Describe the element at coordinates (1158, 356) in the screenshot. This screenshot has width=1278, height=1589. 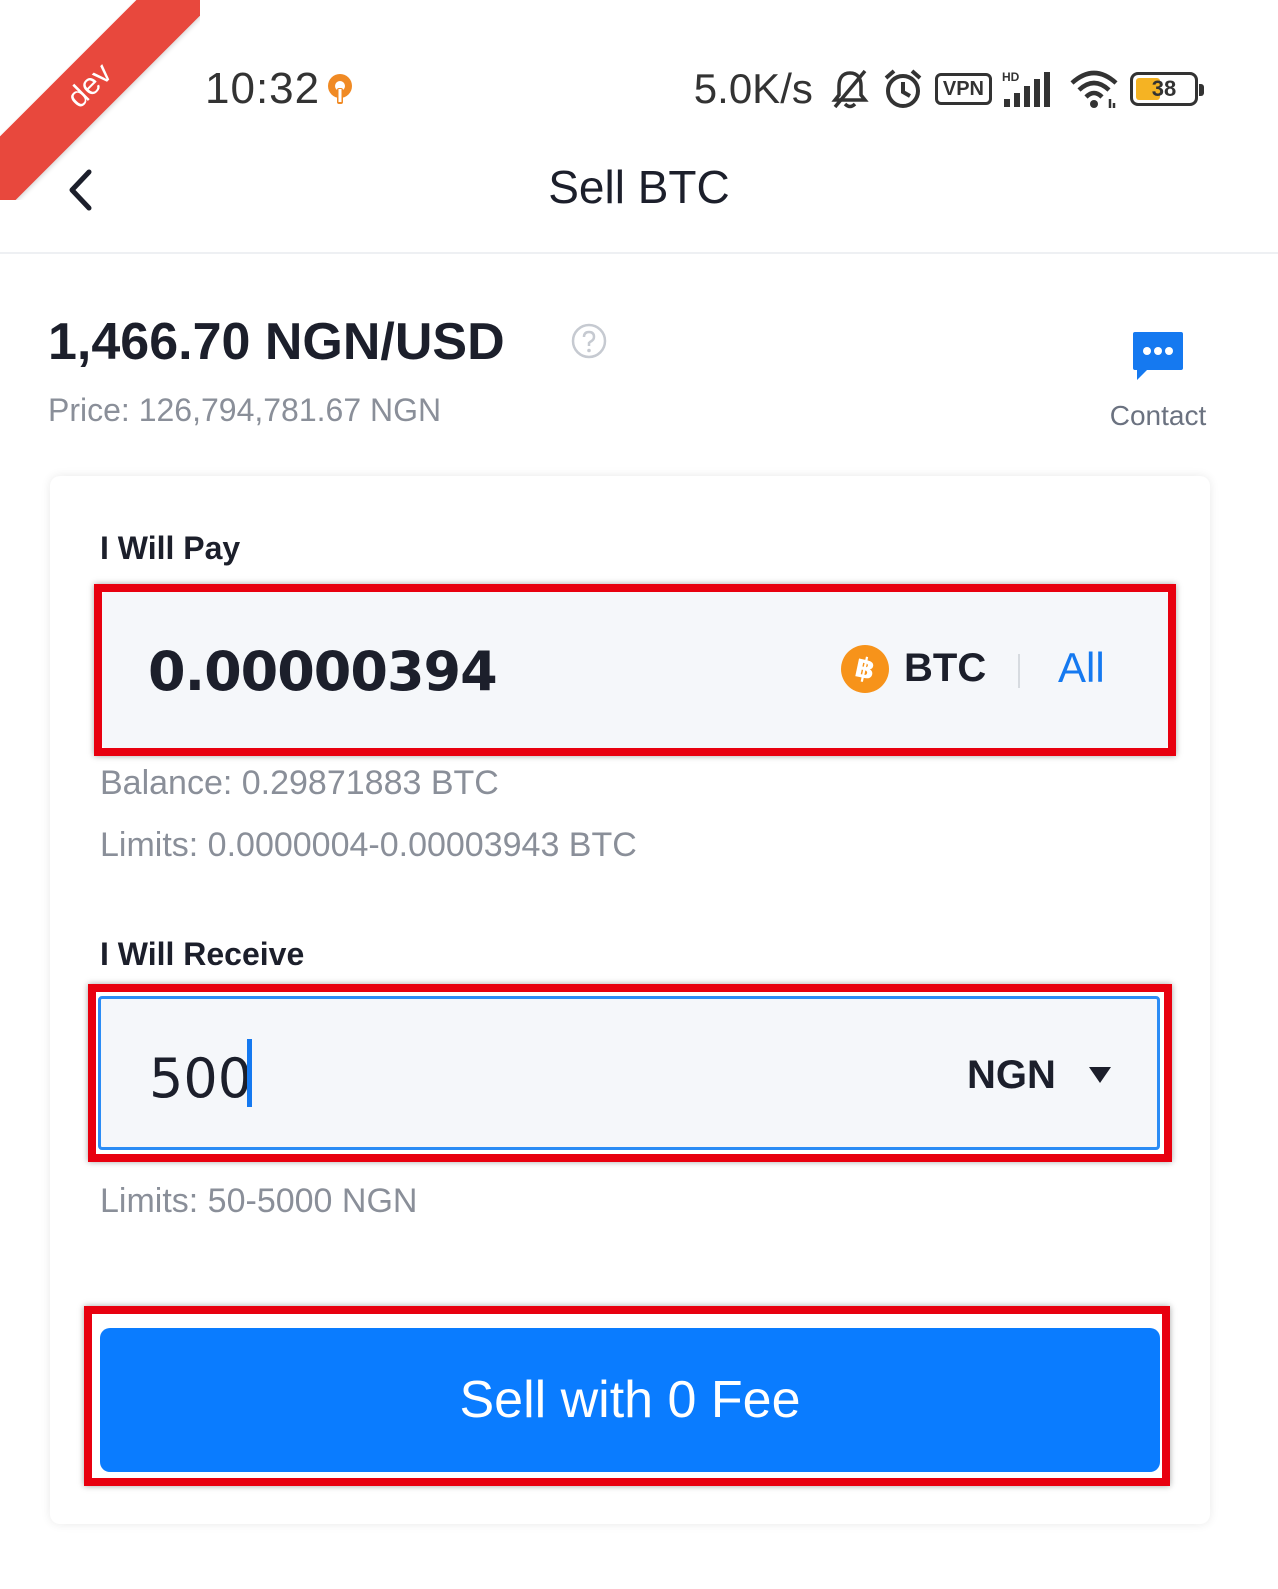
I see `chat-bubble-icon` at that location.